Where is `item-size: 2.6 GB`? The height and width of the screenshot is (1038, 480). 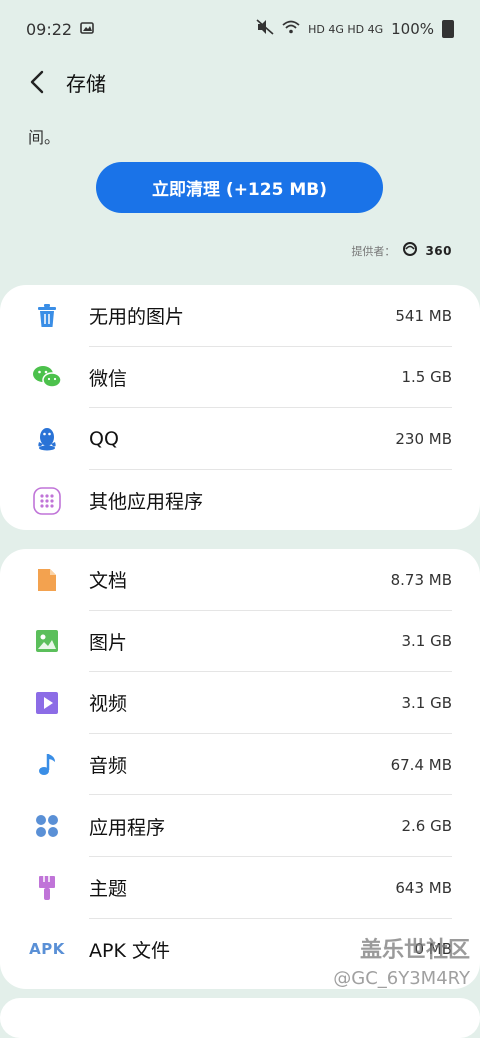
item-size: 2.6 GB is located at coordinates (426, 826).